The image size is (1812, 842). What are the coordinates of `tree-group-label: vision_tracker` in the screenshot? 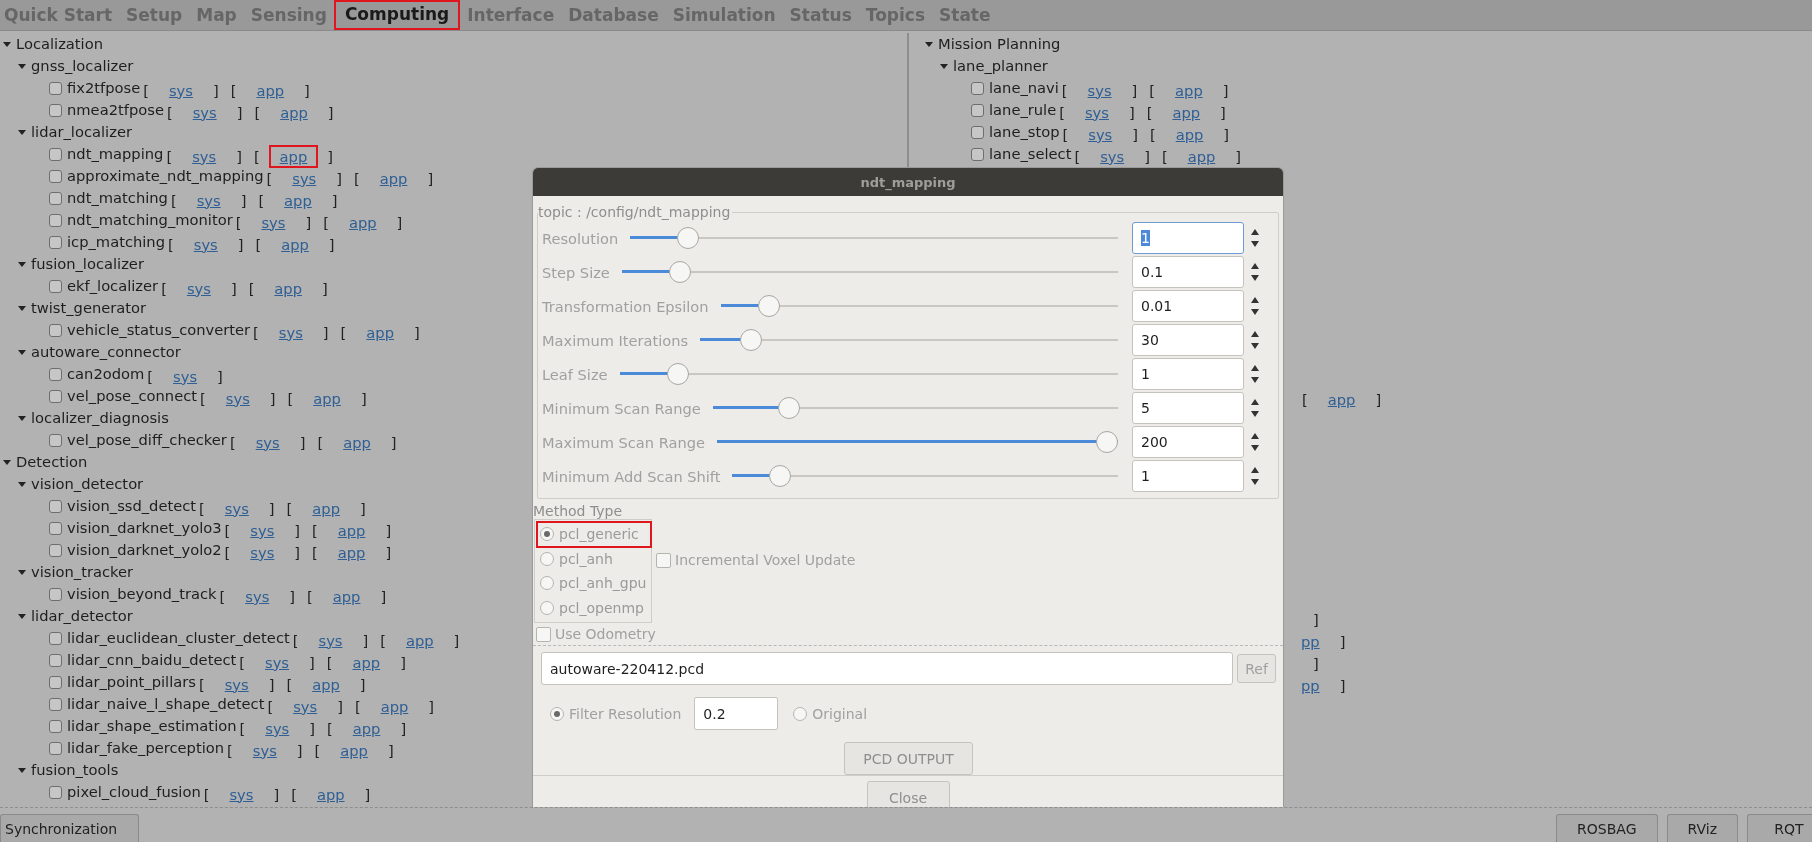 It's located at (82, 572).